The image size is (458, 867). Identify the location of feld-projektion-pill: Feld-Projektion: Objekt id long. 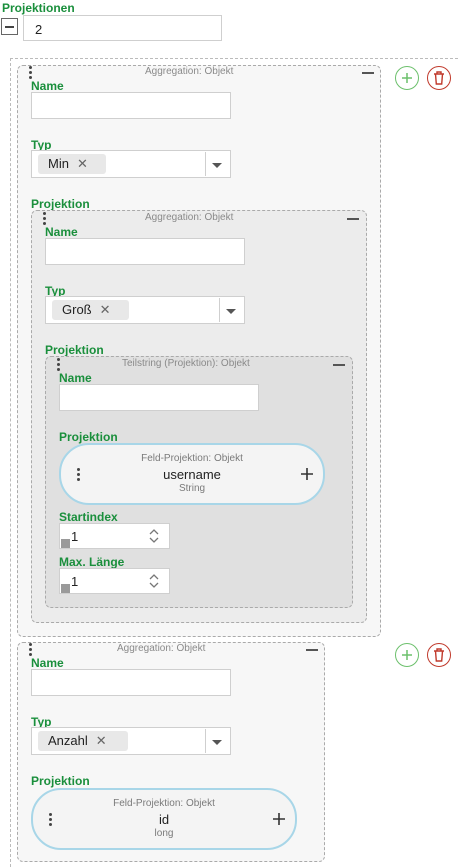
(164, 819).